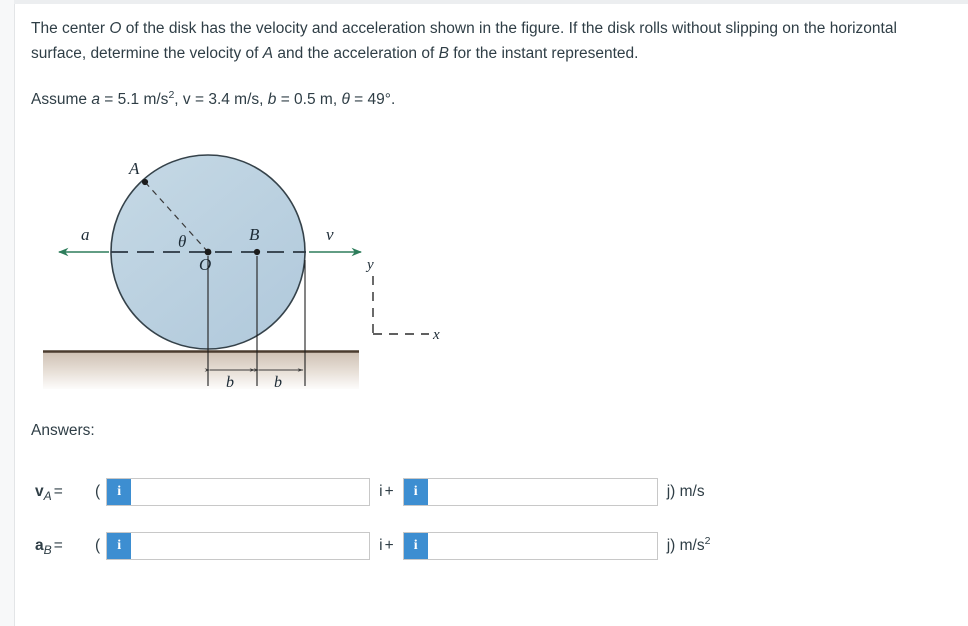 Image resolution: width=968 pixels, height=626 pixels. What do you see at coordinates (145, 182) in the screenshot?
I see `point-A-marker` at bounding box center [145, 182].